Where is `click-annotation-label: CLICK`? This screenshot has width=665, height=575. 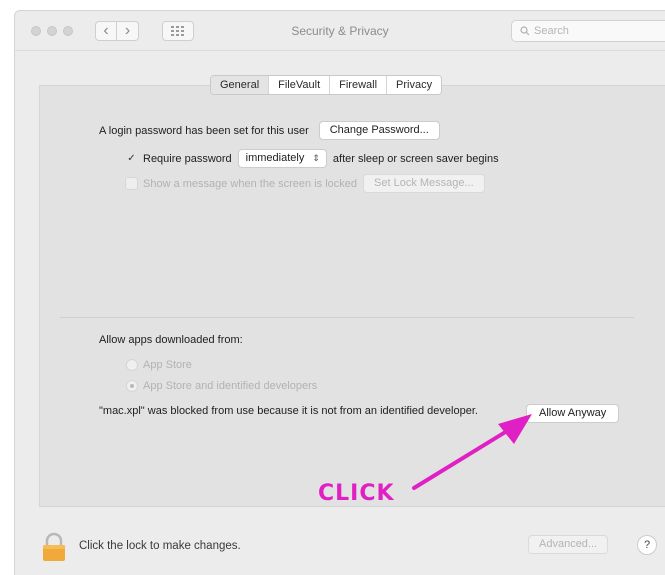 click-annotation-label: CLICK is located at coordinates (356, 493).